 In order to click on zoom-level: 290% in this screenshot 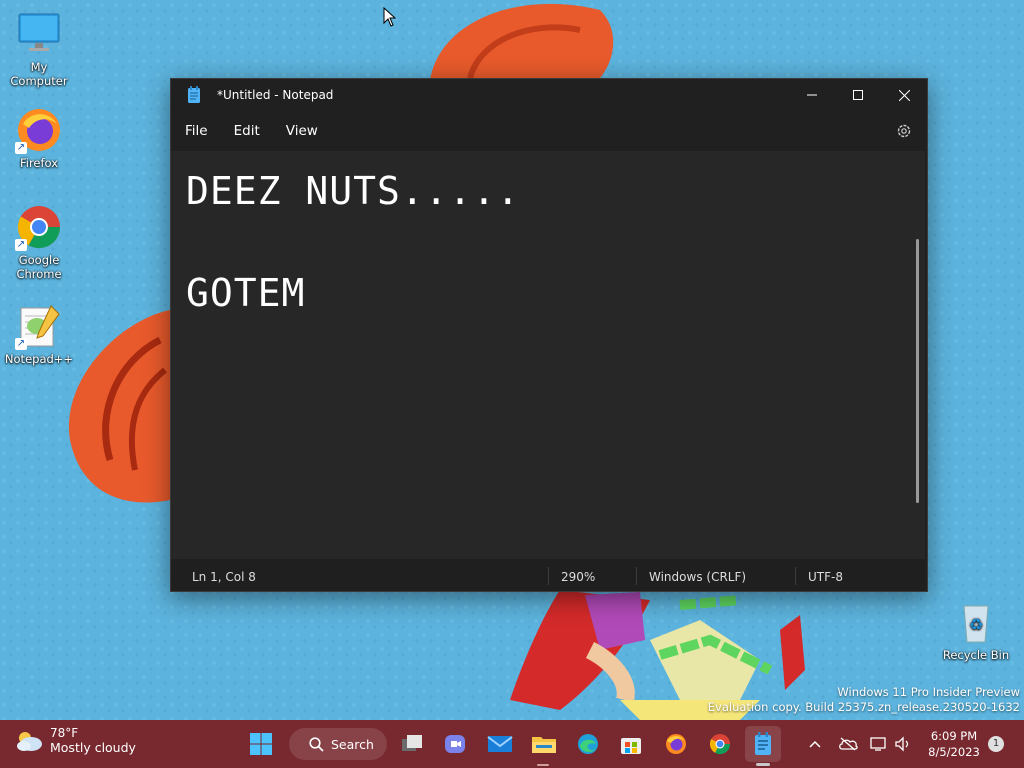, I will do `click(578, 577)`.